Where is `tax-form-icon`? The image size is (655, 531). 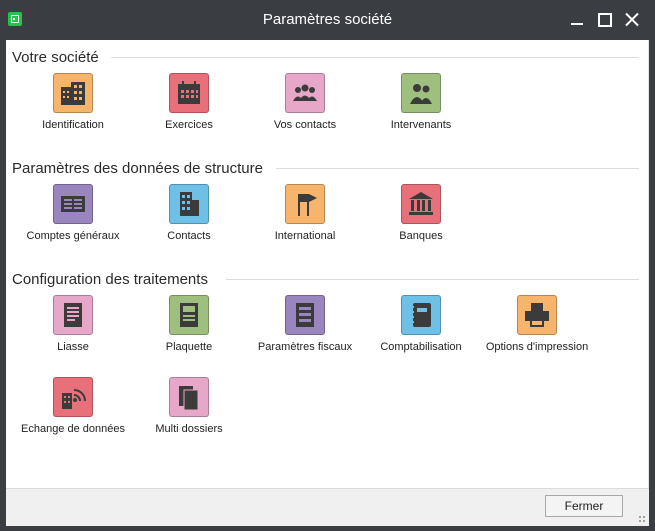
tax-form-icon is located at coordinates (305, 315).